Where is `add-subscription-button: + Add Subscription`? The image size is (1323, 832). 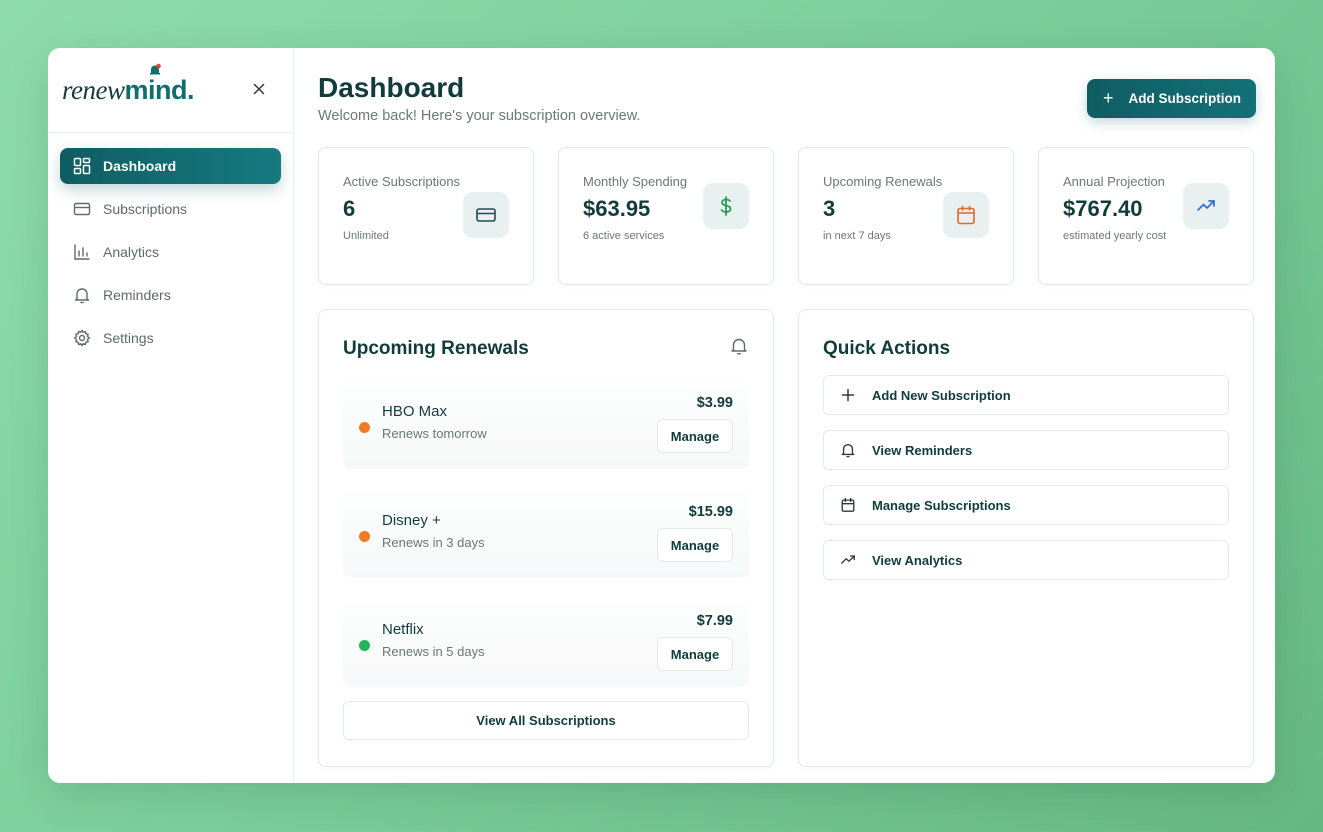 add-subscription-button: + Add Subscription is located at coordinates (1171, 98).